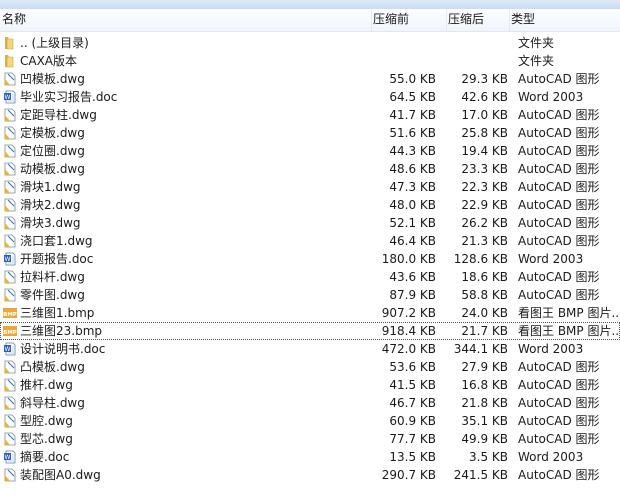 The width and height of the screenshot is (620, 496). I want to click on file-type: Word 2003, so click(551, 457).